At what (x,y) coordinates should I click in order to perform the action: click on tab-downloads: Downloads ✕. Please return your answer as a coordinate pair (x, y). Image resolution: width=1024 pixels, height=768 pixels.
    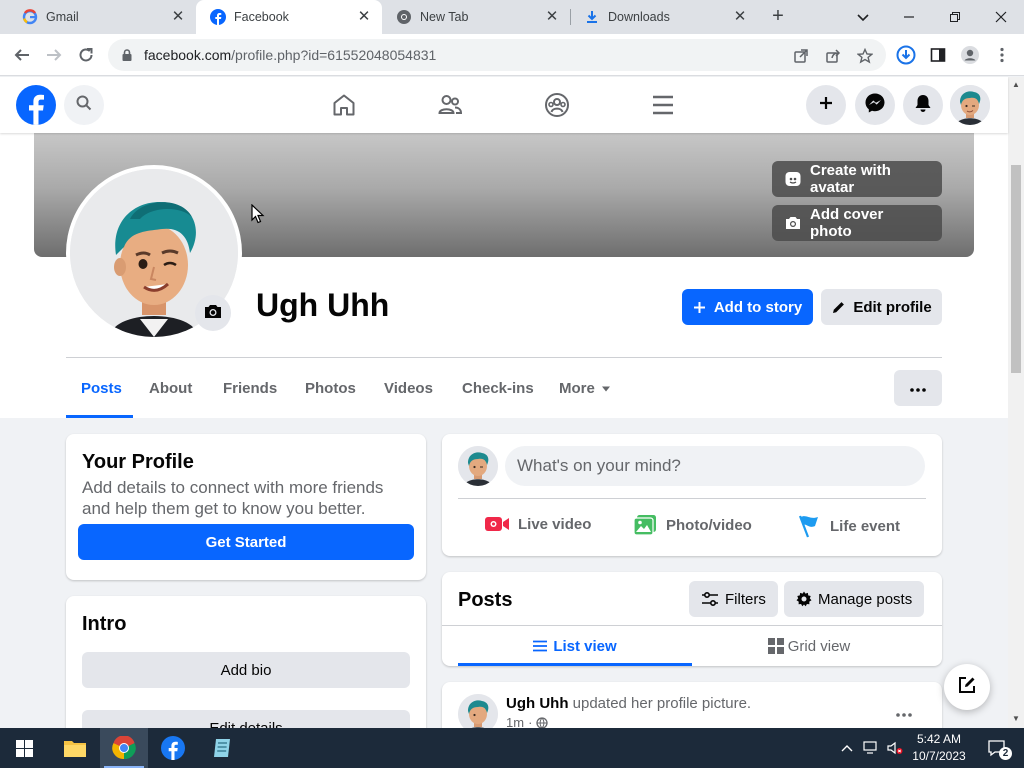
    Looking at the image, I should click on (664, 17).